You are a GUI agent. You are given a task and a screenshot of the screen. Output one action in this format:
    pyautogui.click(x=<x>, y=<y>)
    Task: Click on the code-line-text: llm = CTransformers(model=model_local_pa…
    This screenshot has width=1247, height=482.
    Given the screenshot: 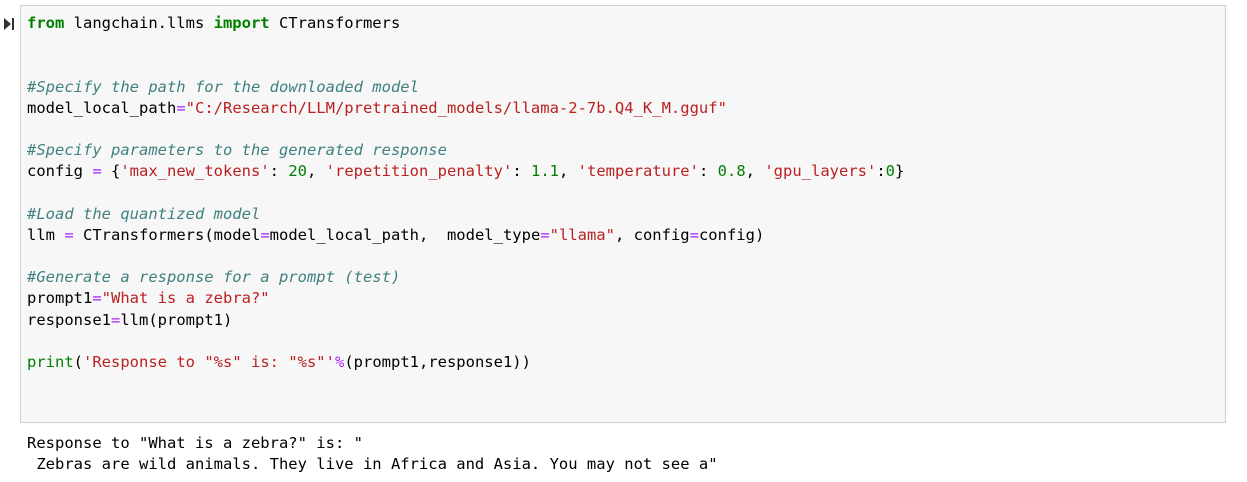 What is the action you would take?
    pyautogui.click(x=396, y=234)
    